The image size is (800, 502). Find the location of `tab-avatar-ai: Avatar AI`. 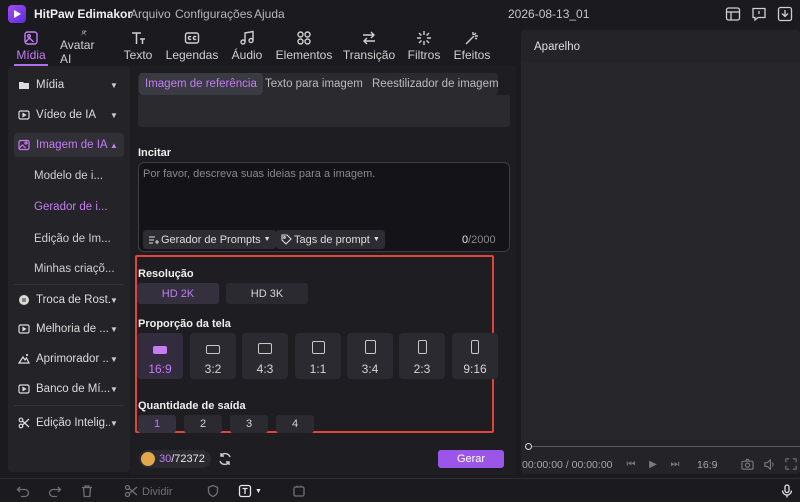

tab-avatar-ai: Avatar AI is located at coordinates (84, 48).